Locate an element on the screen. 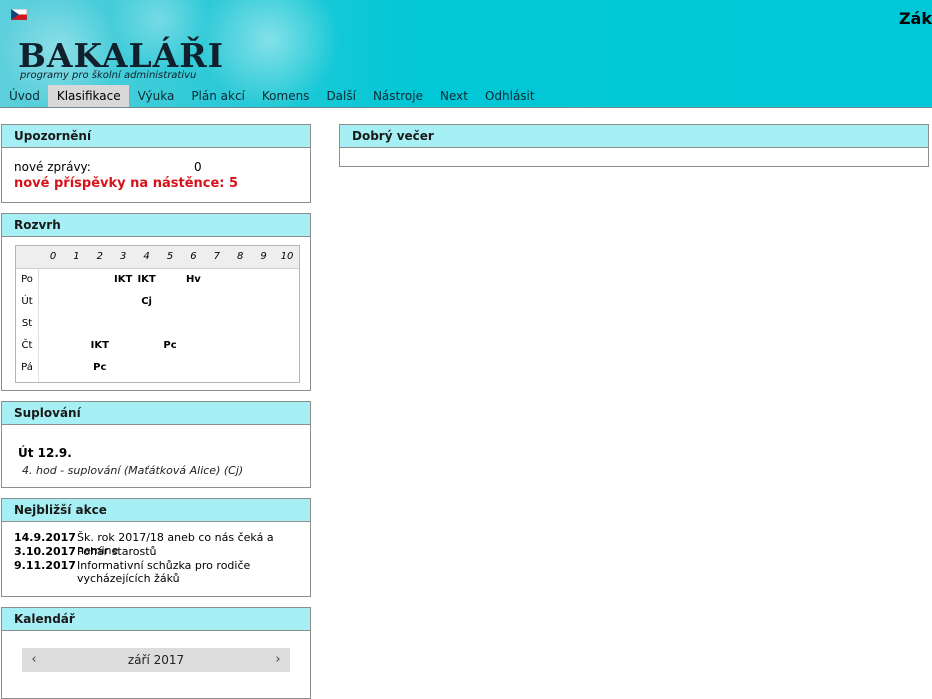 The height and width of the screenshot is (699, 932). menu-item-uvod: Úvod is located at coordinates (24, 96).